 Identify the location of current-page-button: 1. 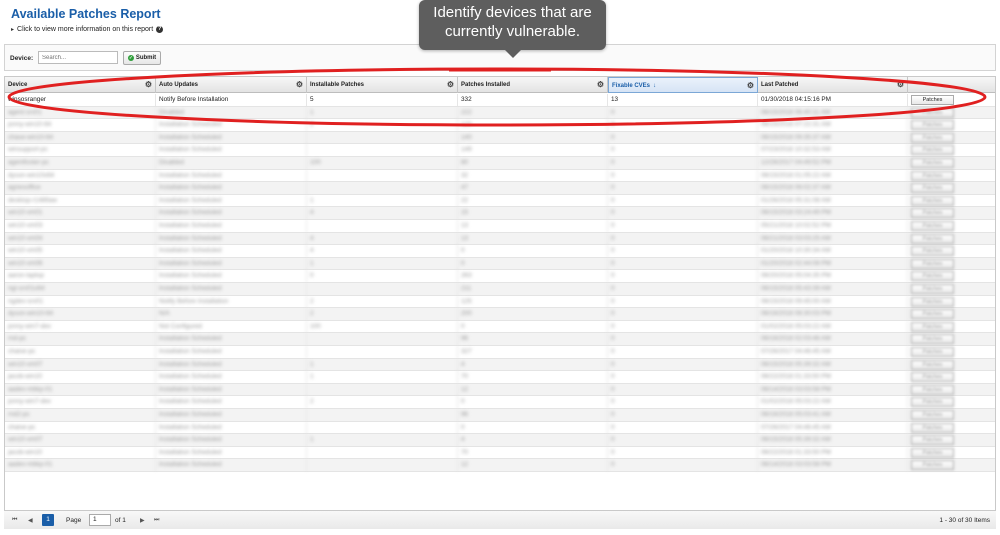
(48, 520).